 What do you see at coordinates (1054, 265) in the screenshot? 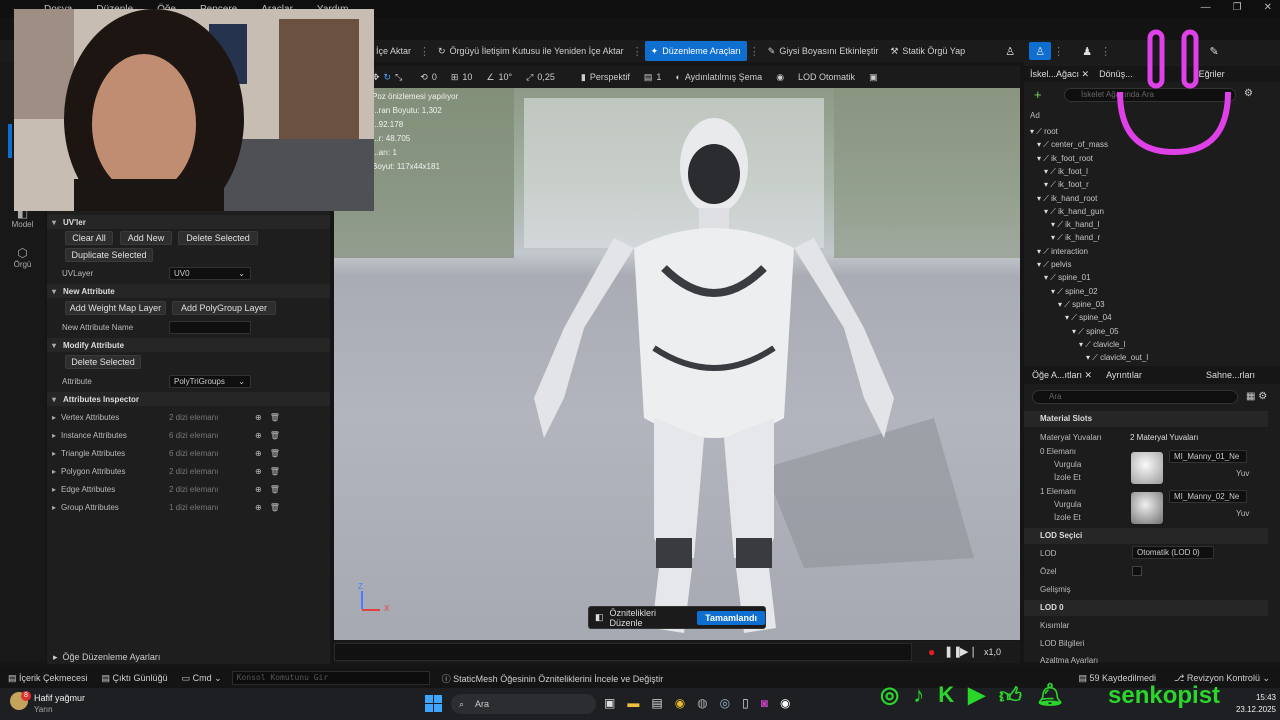
I see `bone-tree-item: ▾ ⟋ pelvis` at bounding box center [1054, 265].